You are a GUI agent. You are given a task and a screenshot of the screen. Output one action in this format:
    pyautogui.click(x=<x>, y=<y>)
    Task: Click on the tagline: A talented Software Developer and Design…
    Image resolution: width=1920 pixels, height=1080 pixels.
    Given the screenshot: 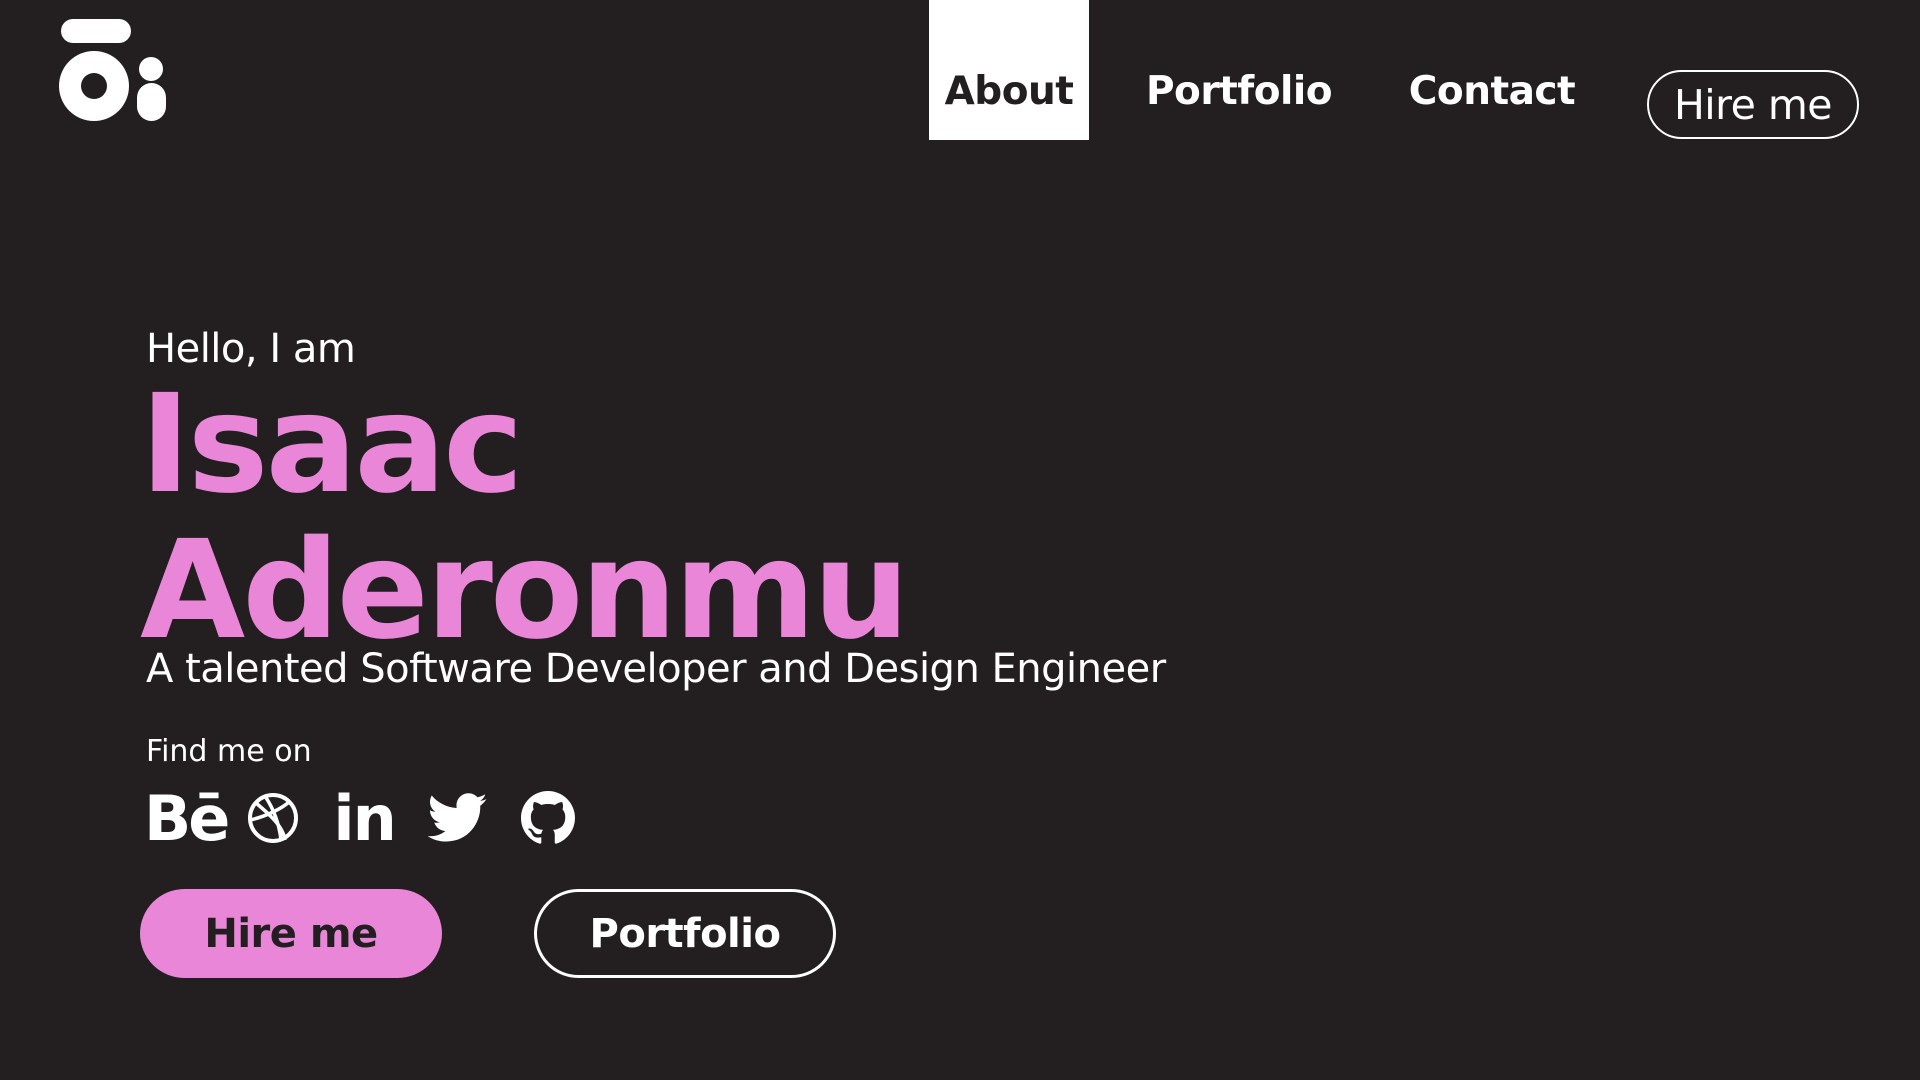 What is the action you would take?
    pyautogui.click(x=656, y=669)
    